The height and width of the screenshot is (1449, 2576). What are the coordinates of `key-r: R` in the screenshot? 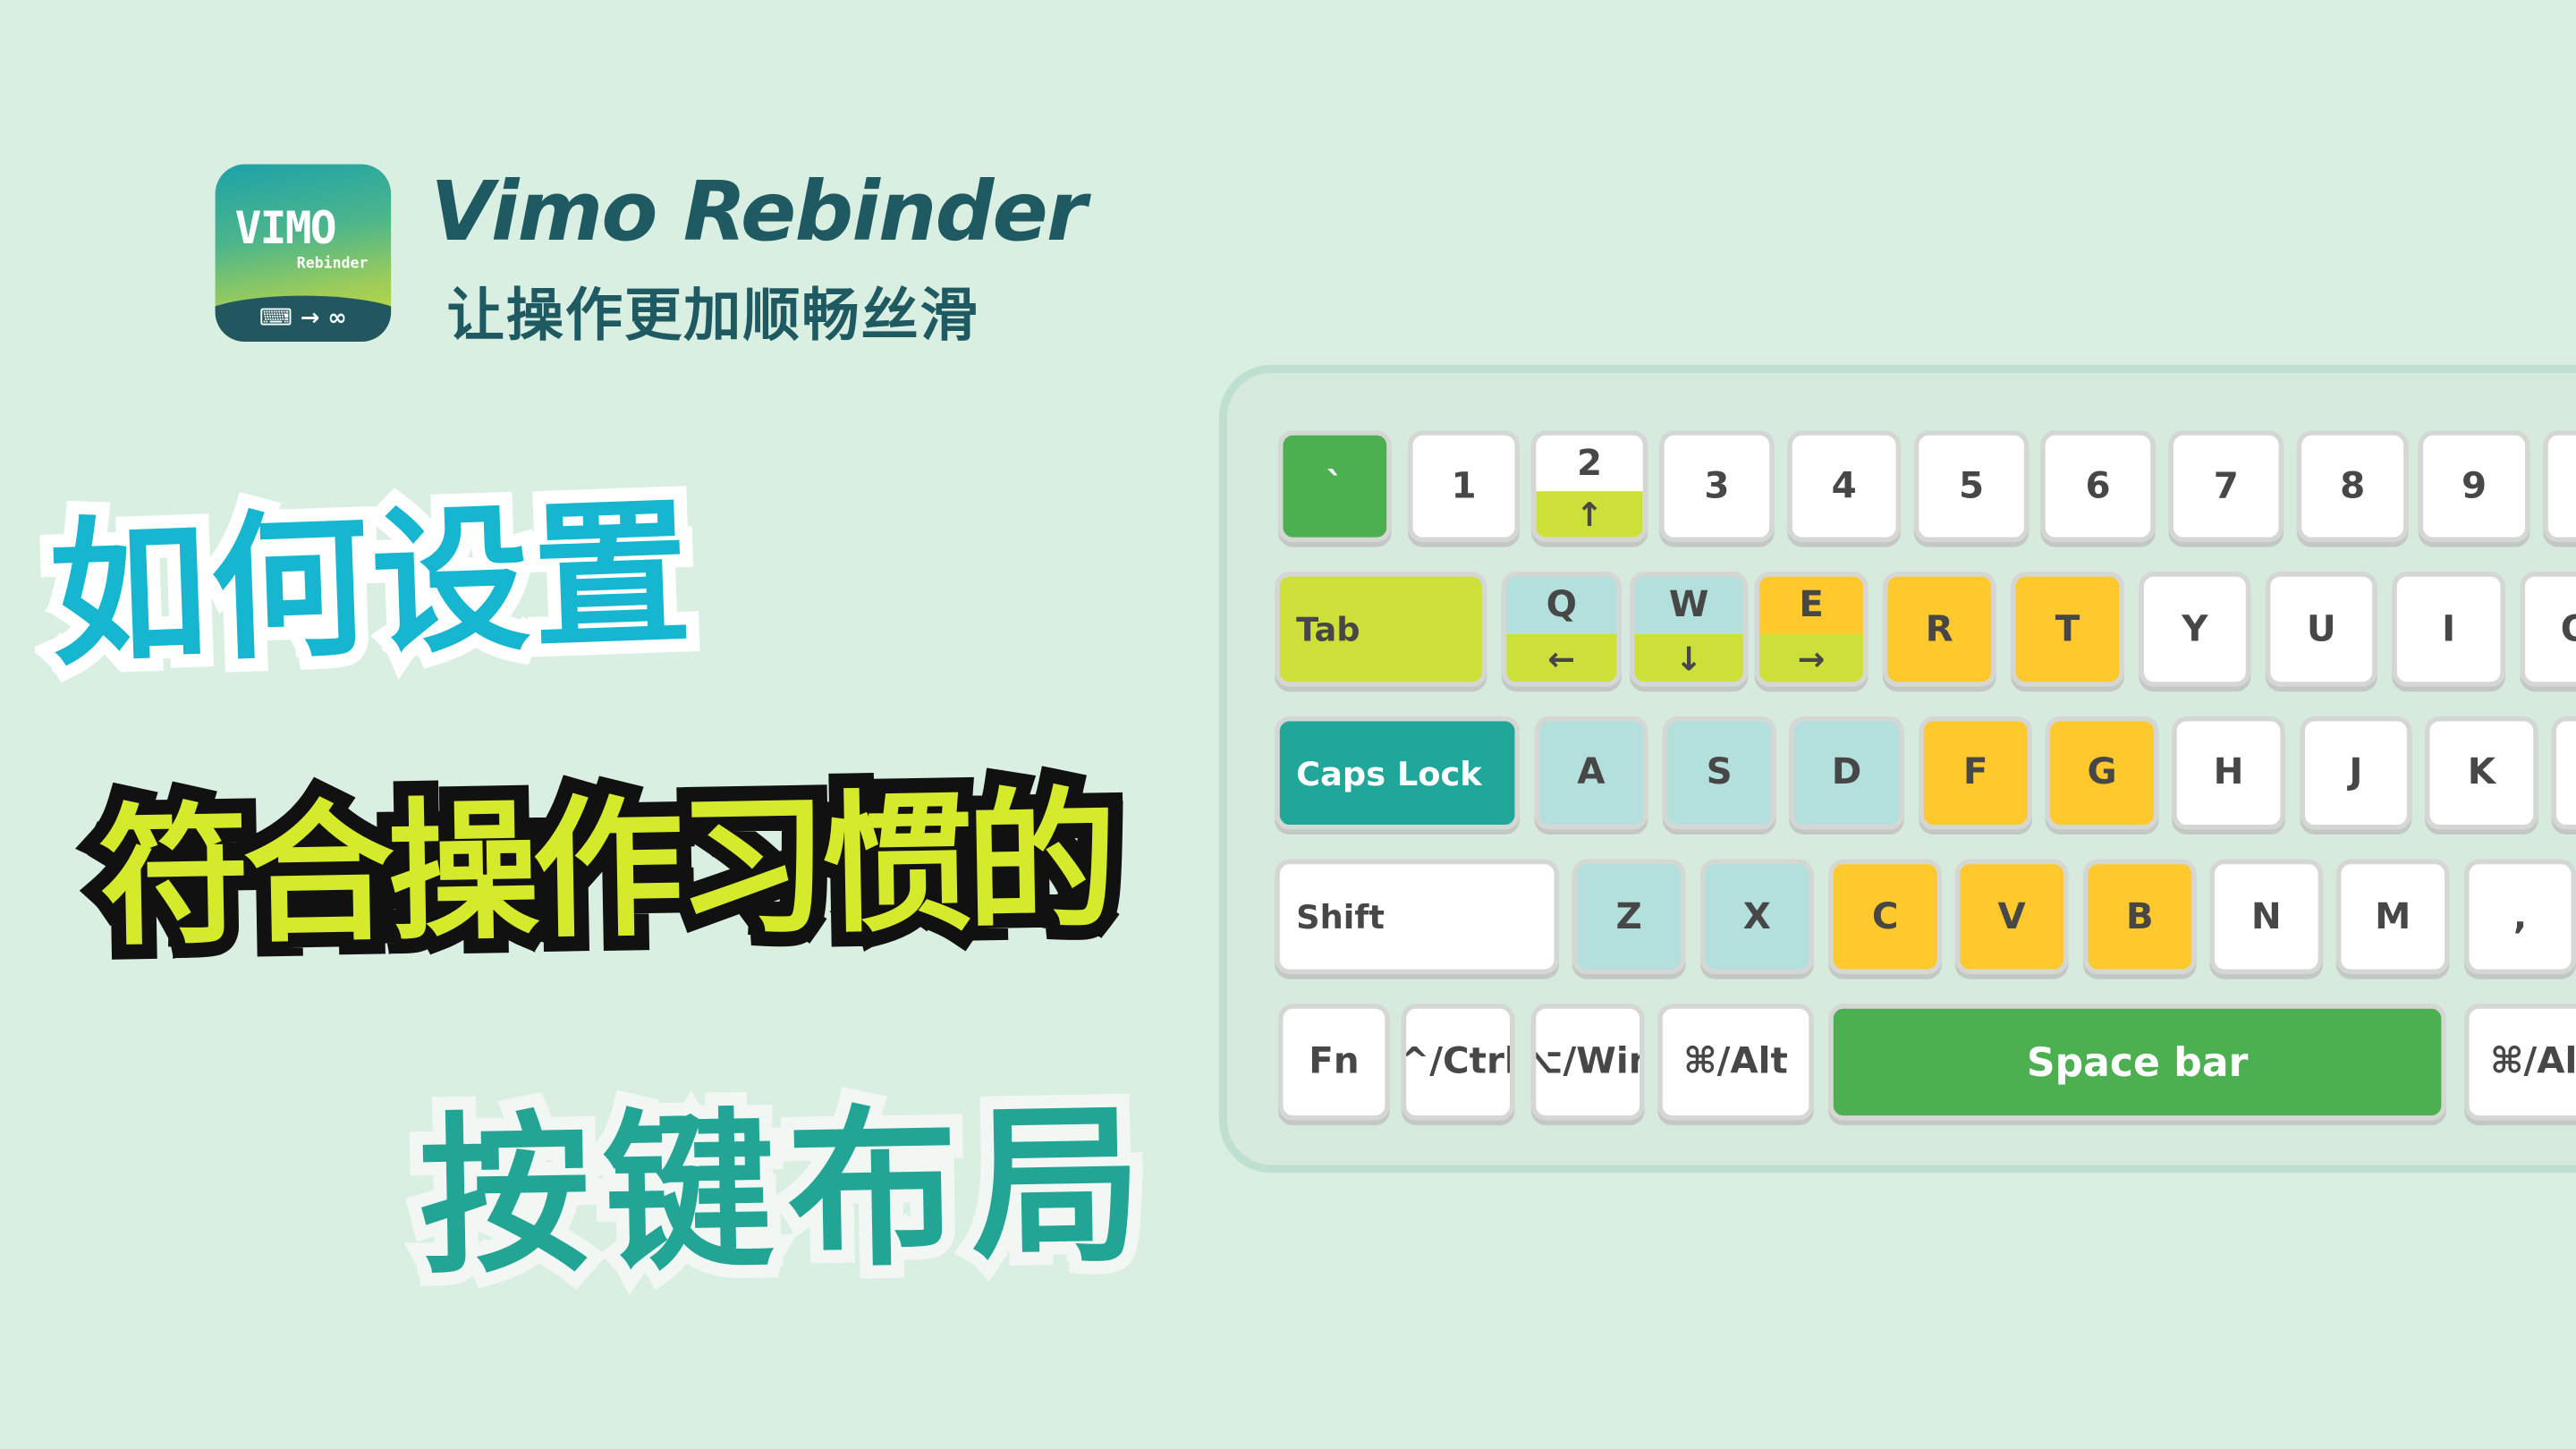 It's located at (1939, 629).